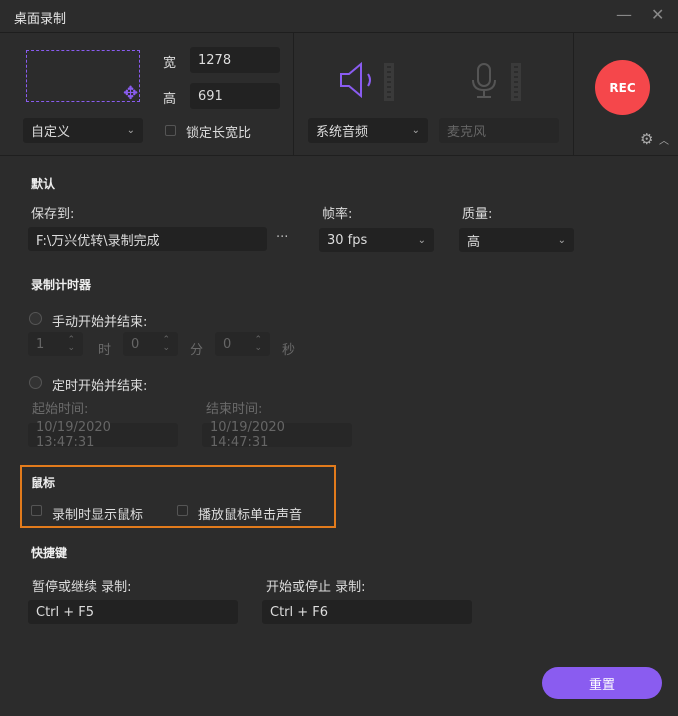 Image resolution: width=678 pixels, height=716 pixels. I want to click on start-time-input: 10/19/2020 13:47:31, so click(103, 435).